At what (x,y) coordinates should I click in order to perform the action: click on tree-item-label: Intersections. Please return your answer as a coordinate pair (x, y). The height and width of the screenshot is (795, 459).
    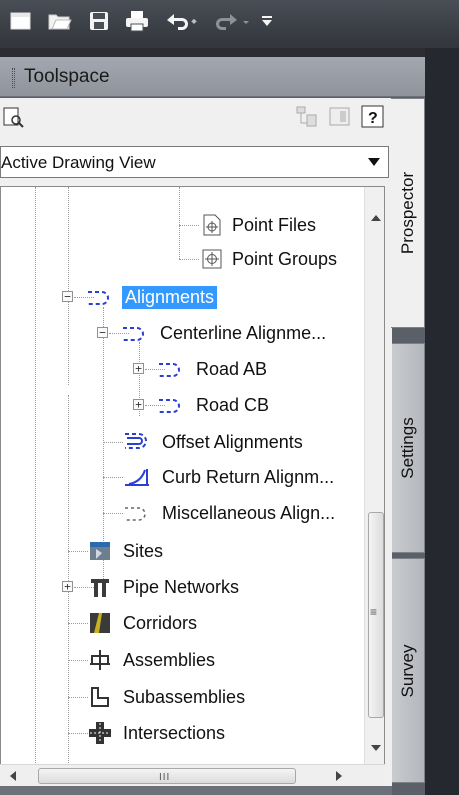
    Looking at the image, I should click on (174, 732).